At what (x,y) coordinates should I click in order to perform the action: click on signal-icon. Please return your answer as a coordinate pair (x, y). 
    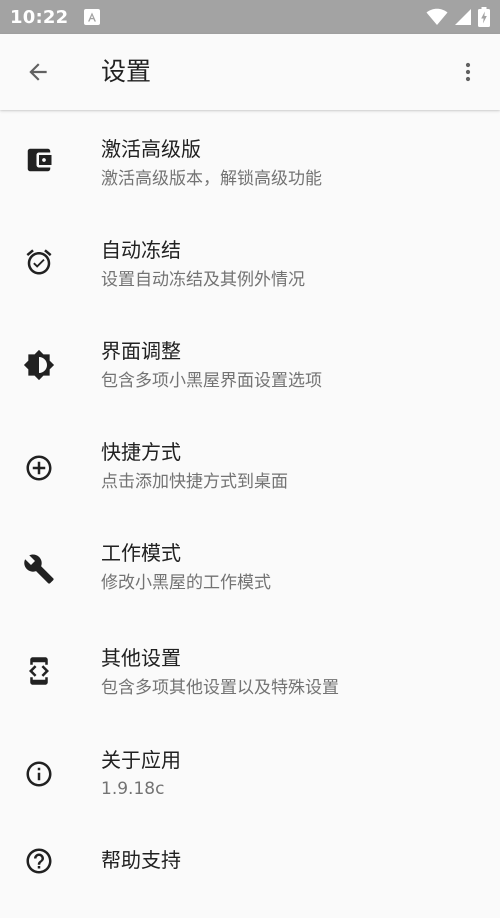
    Looking at the image, I should click on (463, 17).